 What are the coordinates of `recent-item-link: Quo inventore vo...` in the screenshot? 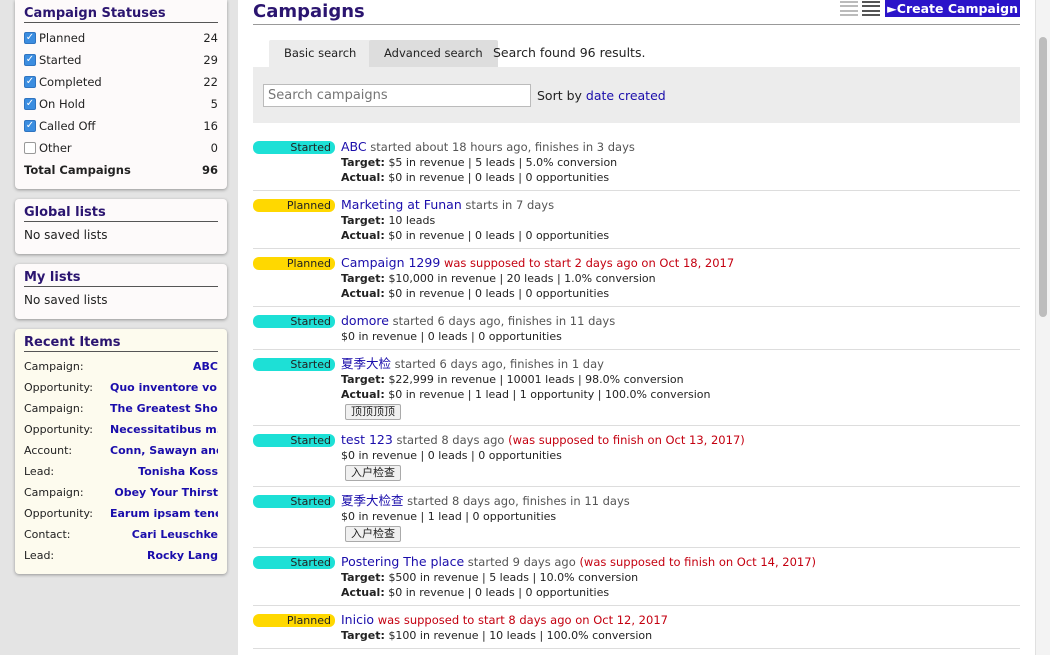 It's located at (164, 387).